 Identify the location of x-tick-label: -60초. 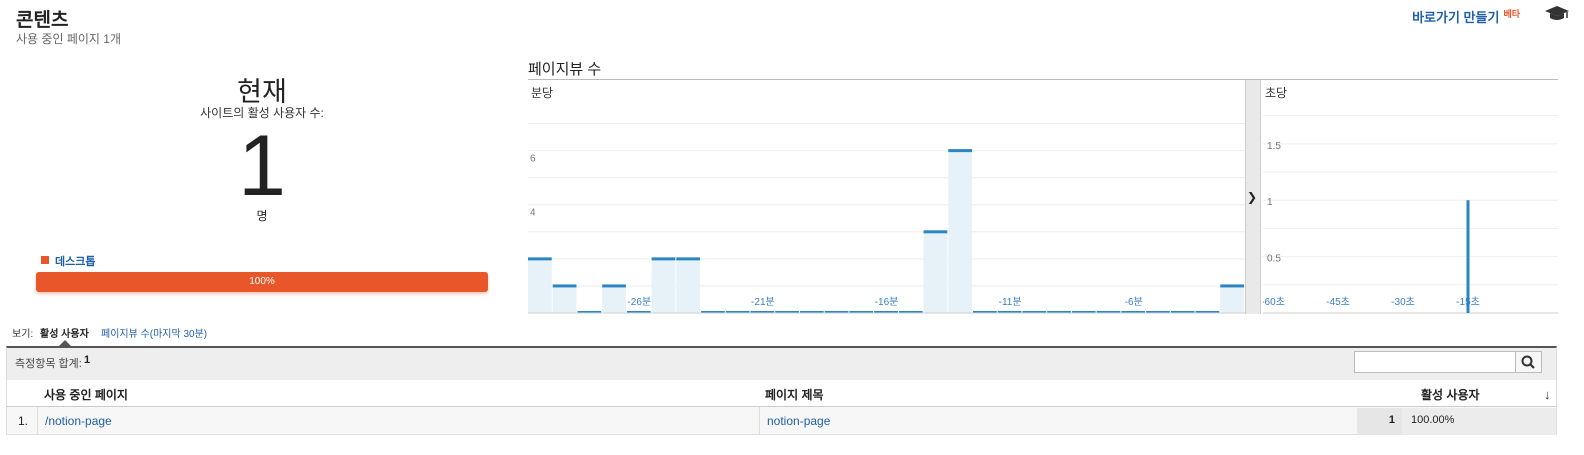
(1274, 302).